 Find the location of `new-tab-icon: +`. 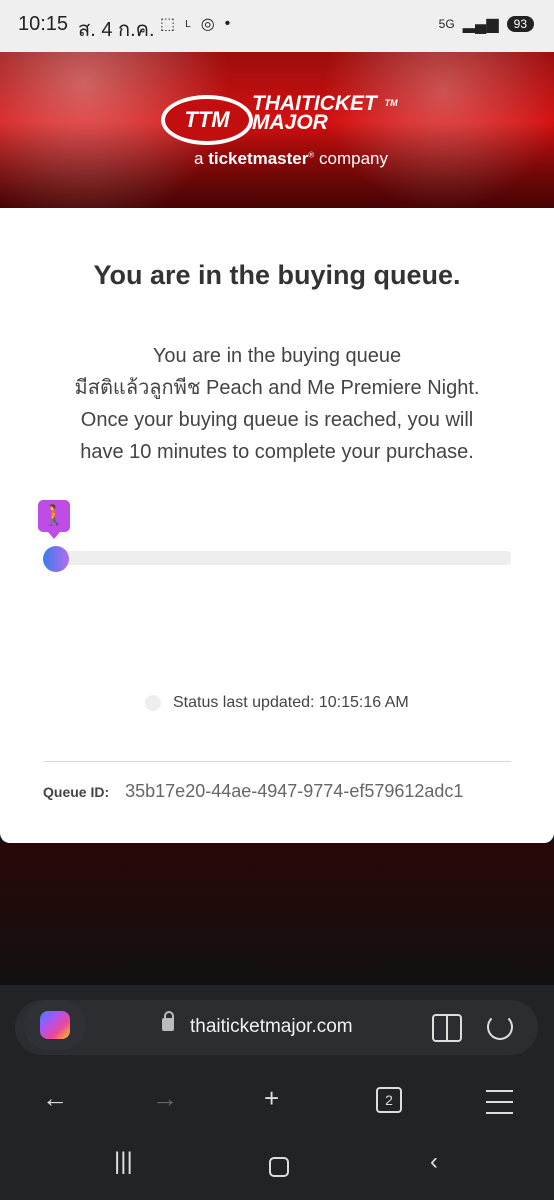

new-tab-icon: + is located at coordinates (271, 1098).